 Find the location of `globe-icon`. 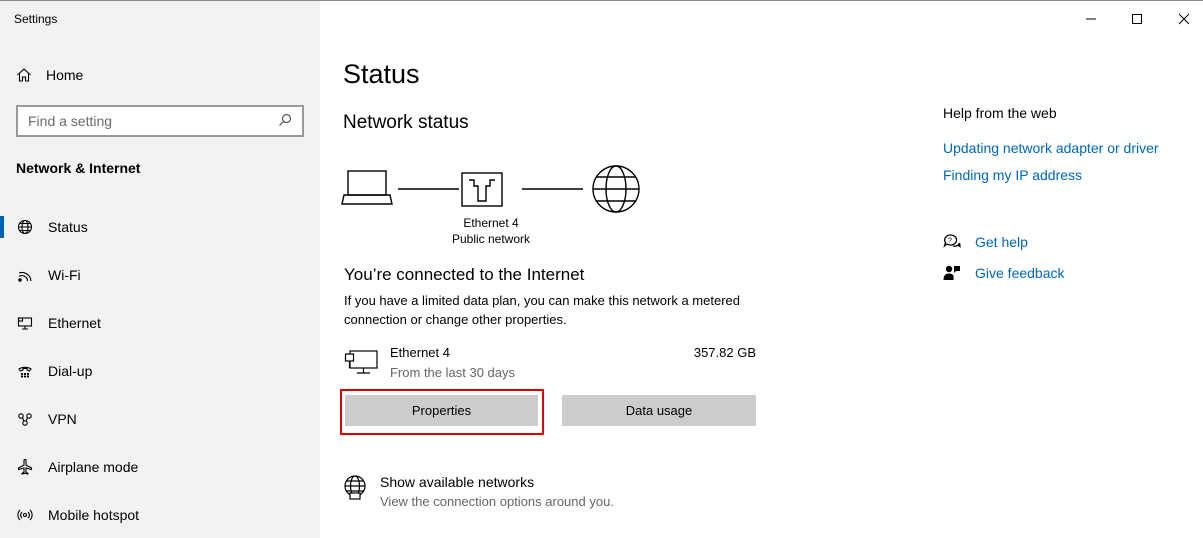

globe-icon is located at coordinates (25, 227).